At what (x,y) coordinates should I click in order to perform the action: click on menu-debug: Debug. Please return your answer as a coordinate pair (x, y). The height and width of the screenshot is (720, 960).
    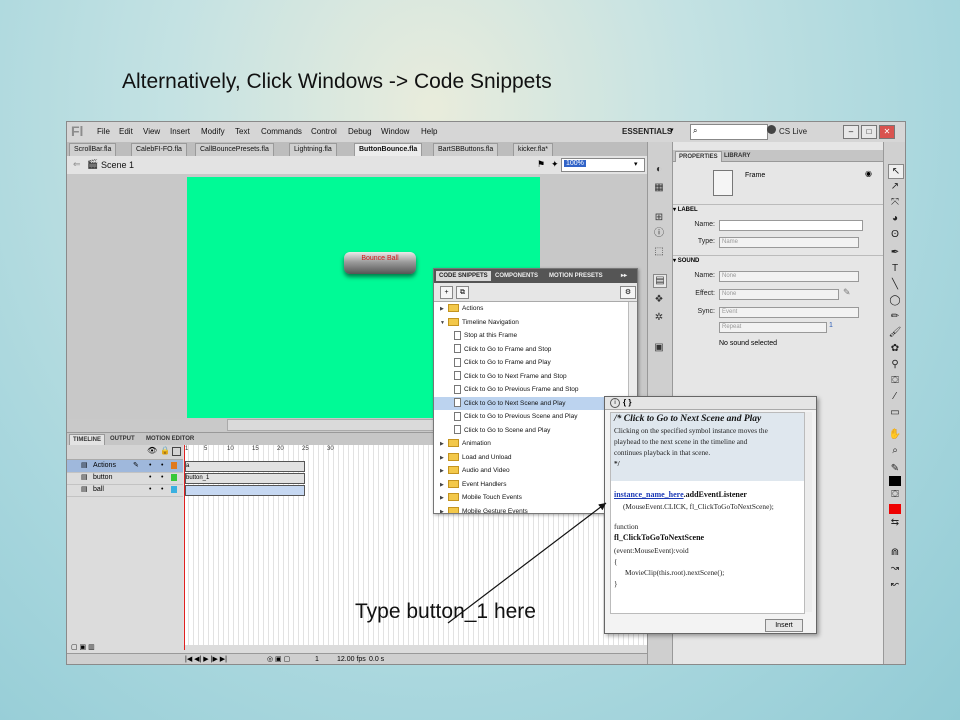
    Looking at the image, I should click on (360, 131).